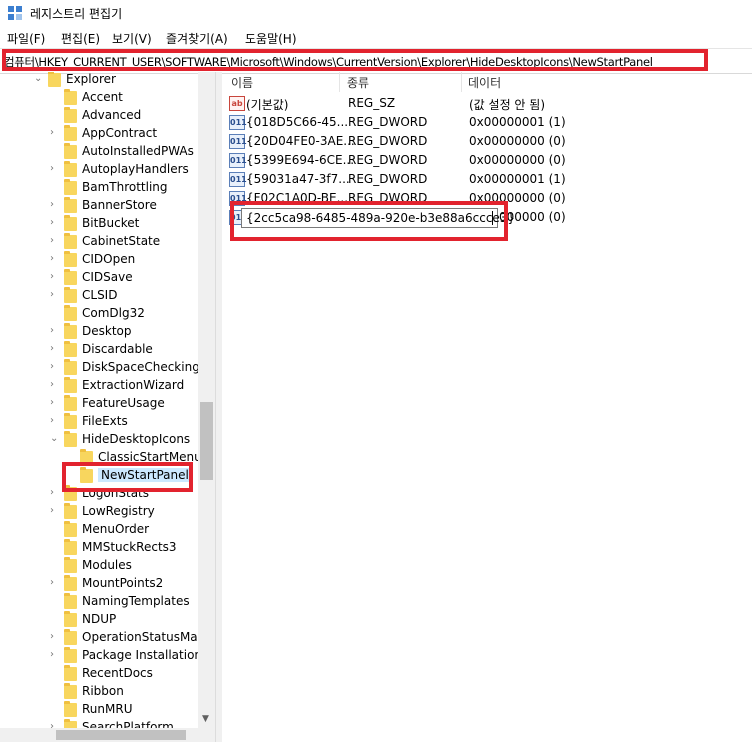 The image size is (752, 742). I want to click on tree-item: ⌄ HideDesktopIcons, so click(107, 440).